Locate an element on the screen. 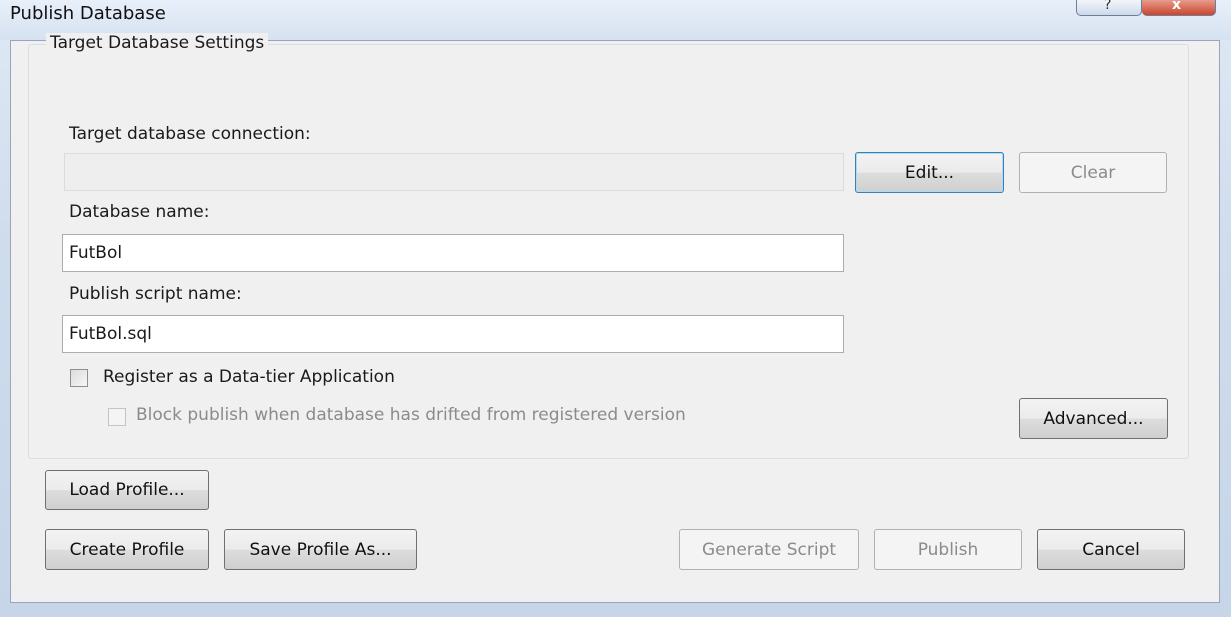 The width and height of the screenshot is (1231, 617). window-title: Publish Database is located at coordinates (88, 13).